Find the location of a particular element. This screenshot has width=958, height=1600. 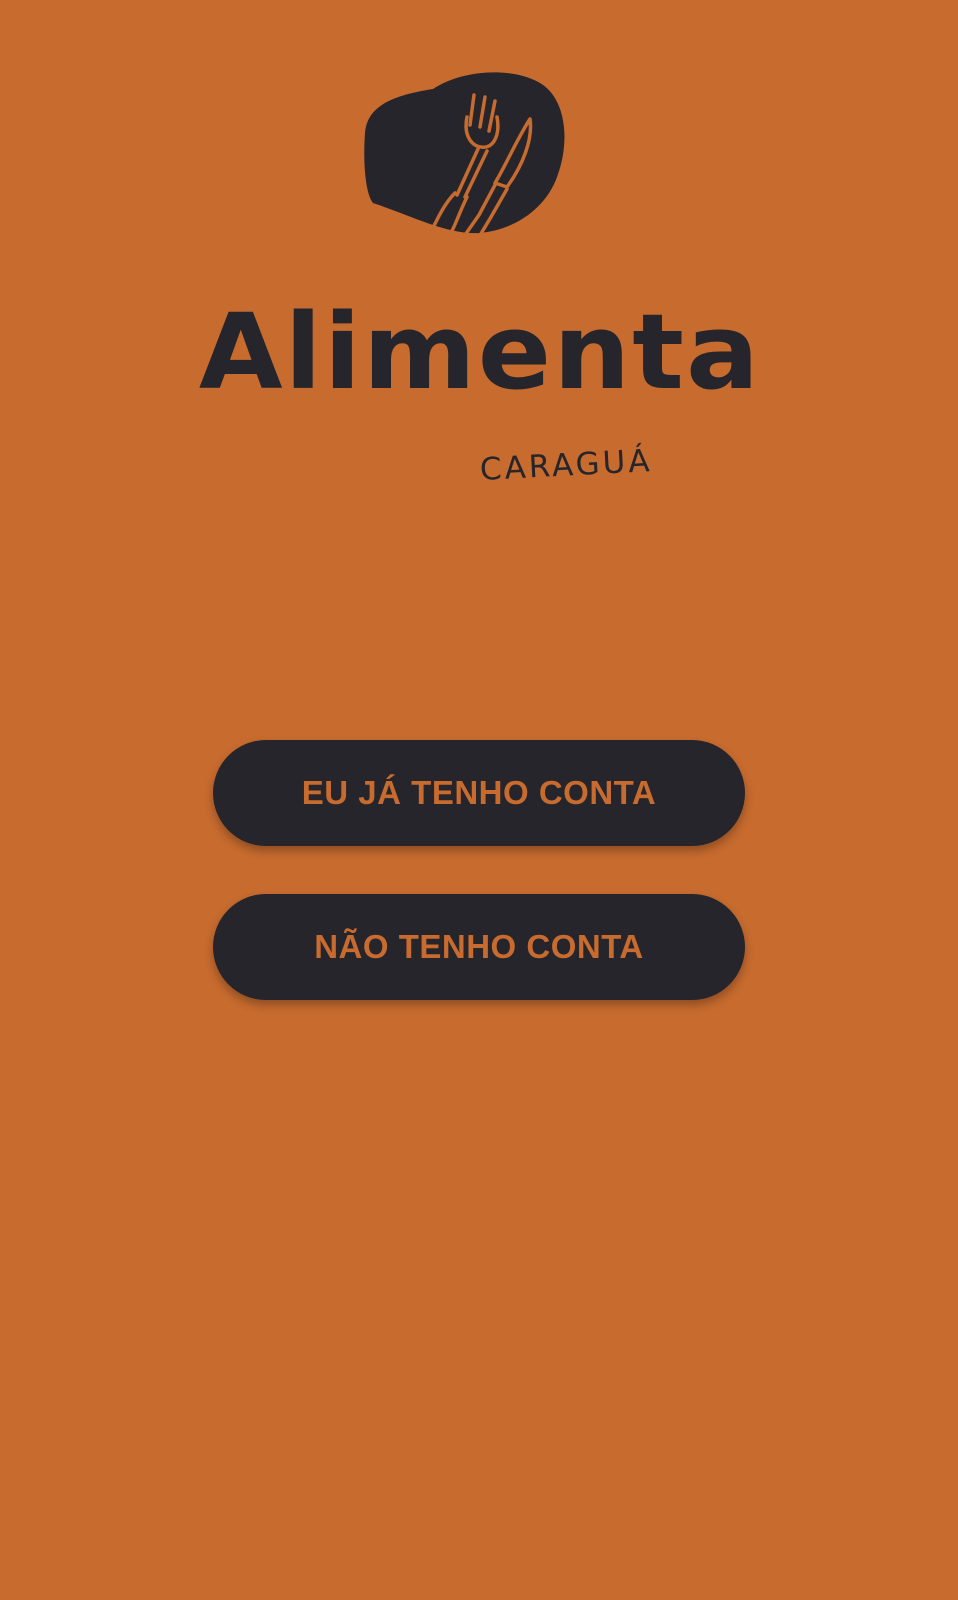

logo-subtitle: CARAGUÁ is located at coordinates (566, 465).